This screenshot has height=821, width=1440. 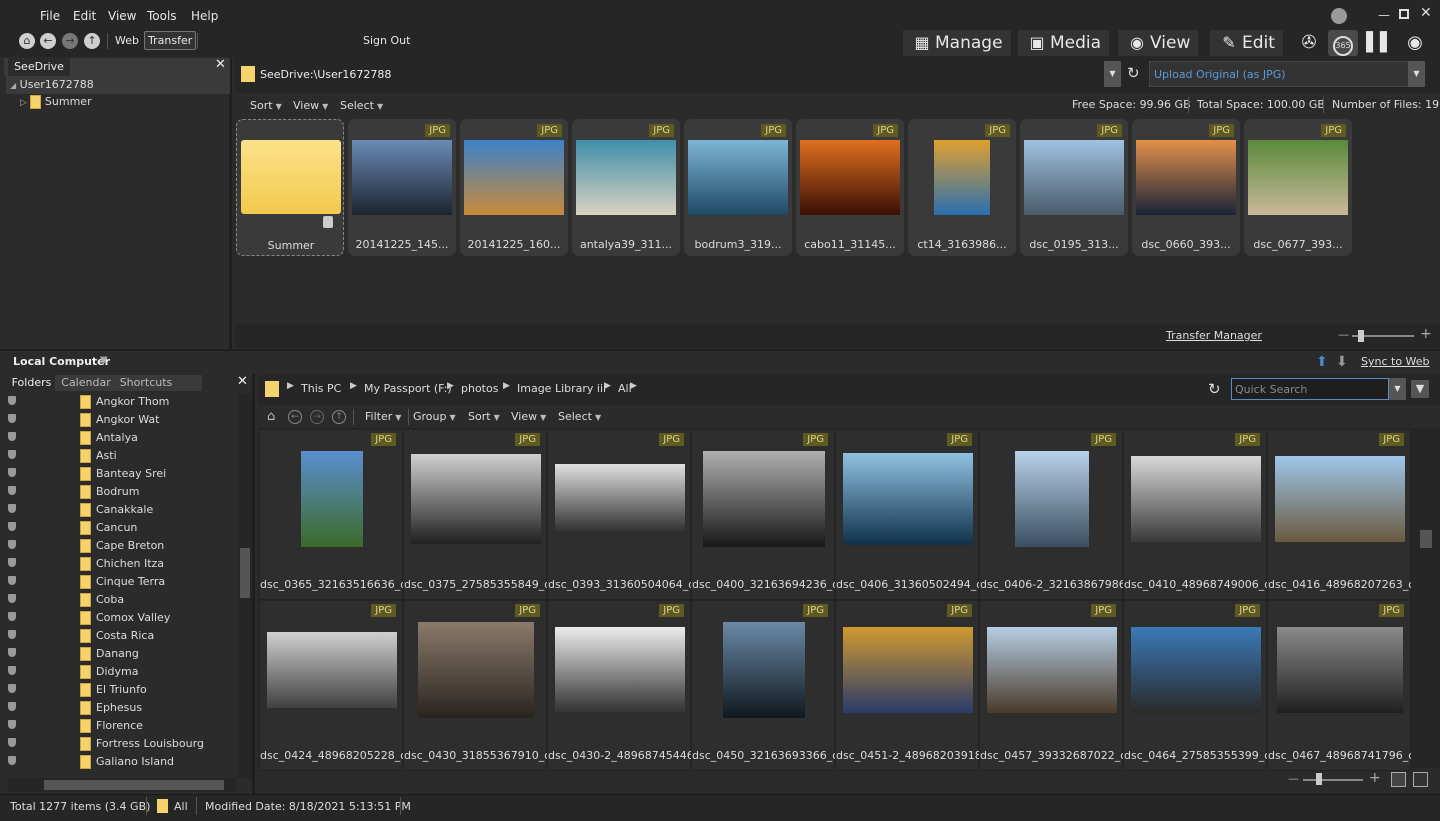 I want to click on folder-tree-item: Galiano Island, so click(x=122, y=762).